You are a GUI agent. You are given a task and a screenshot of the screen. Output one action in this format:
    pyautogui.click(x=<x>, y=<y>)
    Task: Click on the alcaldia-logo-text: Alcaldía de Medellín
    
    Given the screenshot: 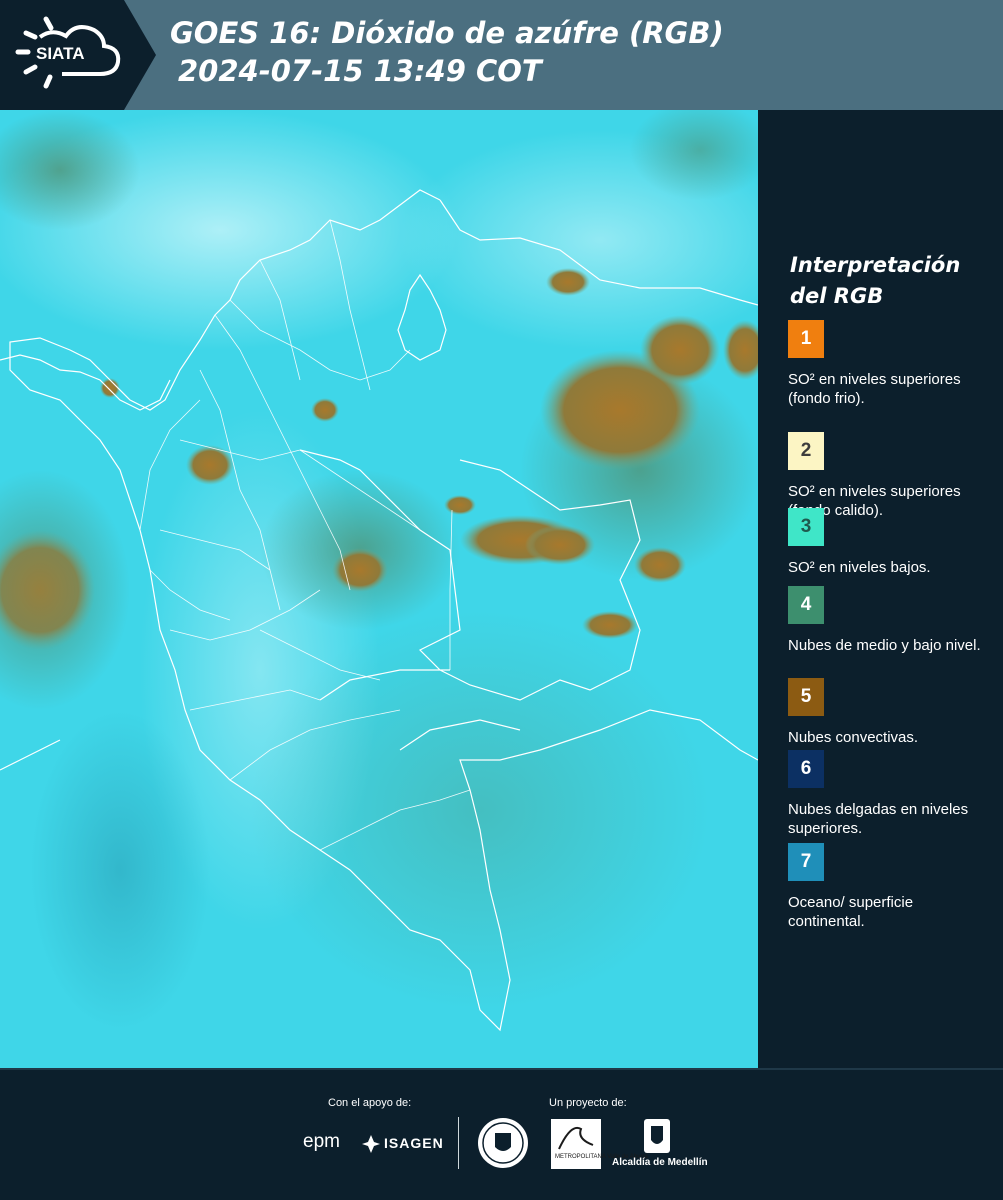 What is the action you would take?
    pyautogui.click(x=660, y=1162)
    